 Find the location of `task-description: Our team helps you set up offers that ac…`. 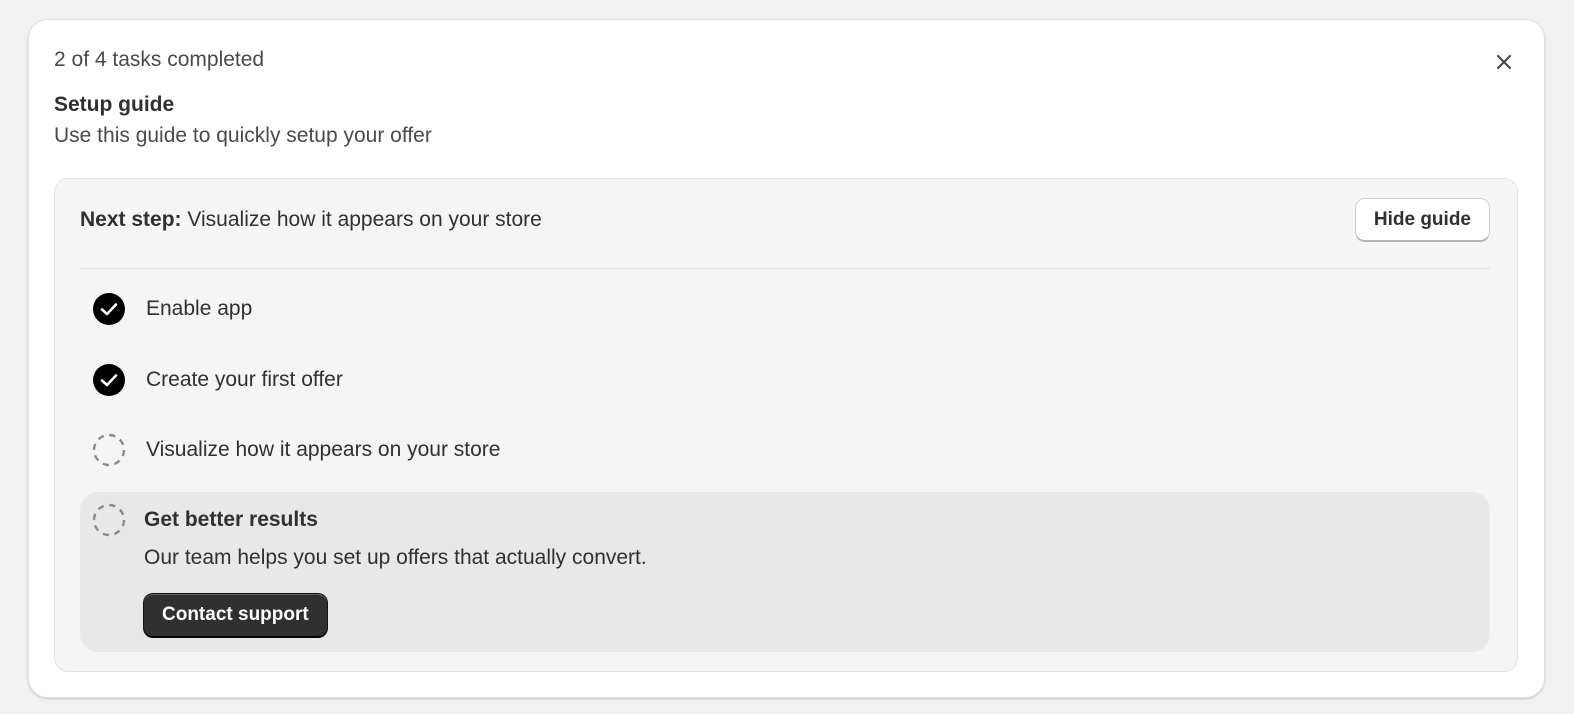

task-description: Our team helps you set up offers that ac… is located at coordinates (395, 557).